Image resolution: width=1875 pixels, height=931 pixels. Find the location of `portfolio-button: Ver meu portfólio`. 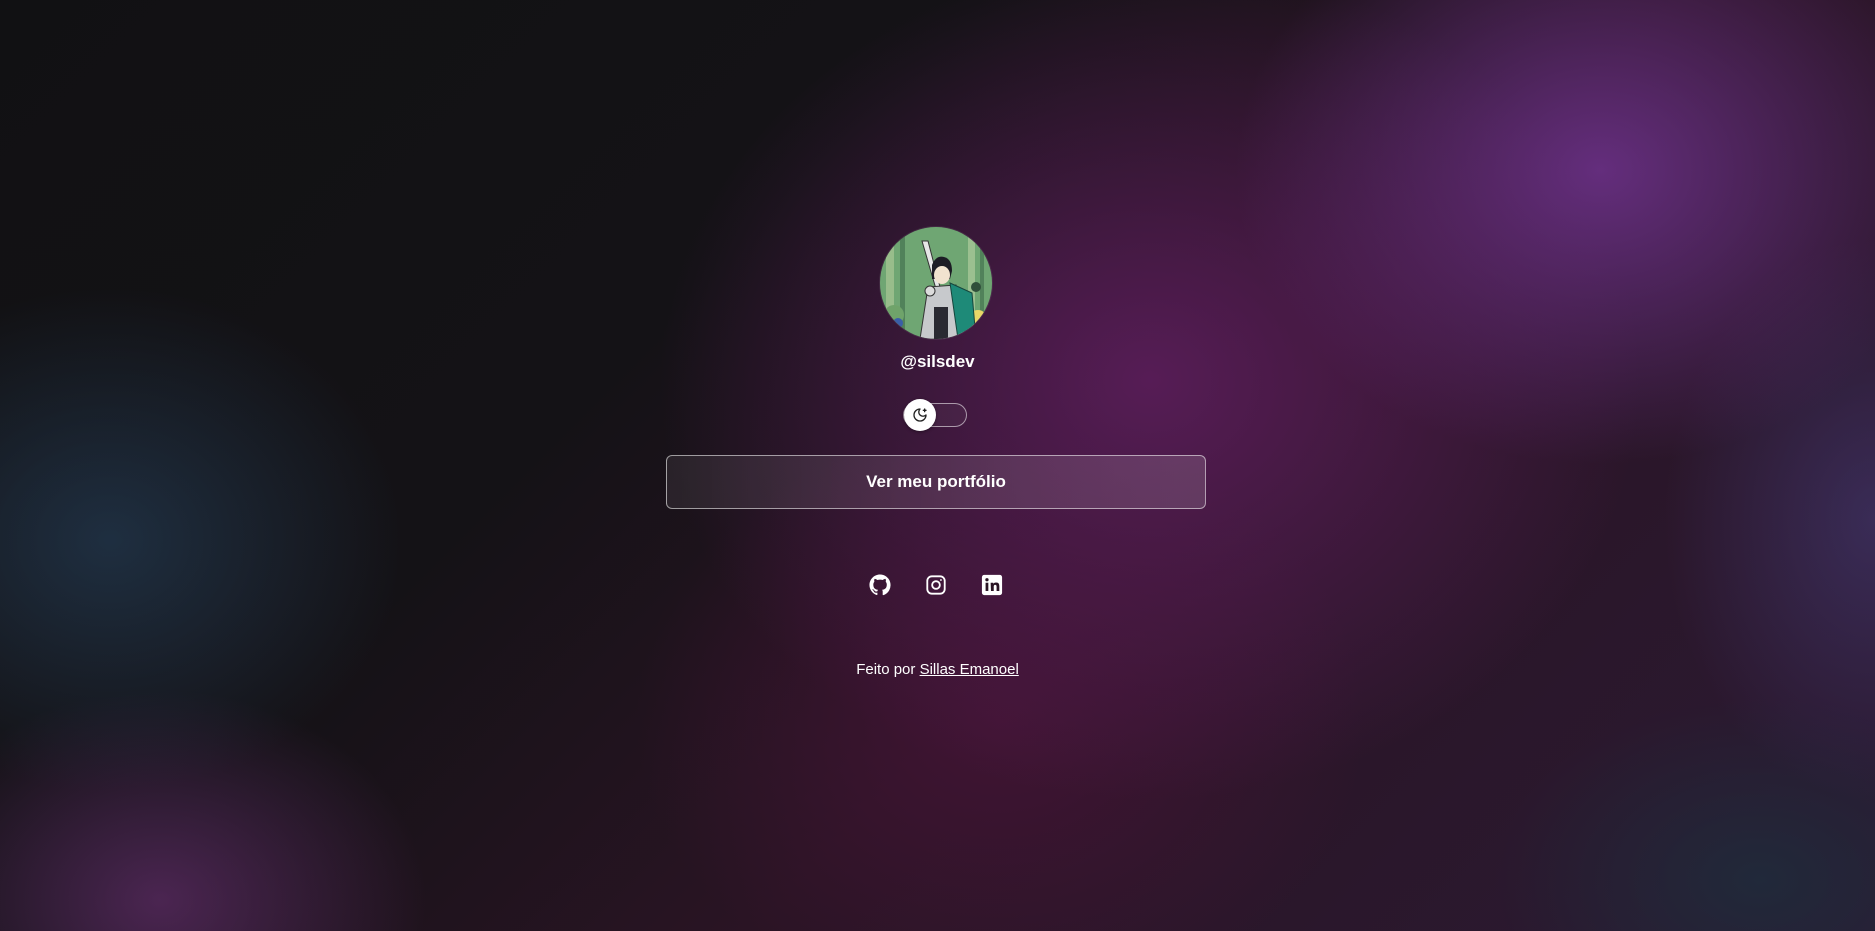

portfolio-button: Ver meu portfólio is located at coordinates (936, 482).